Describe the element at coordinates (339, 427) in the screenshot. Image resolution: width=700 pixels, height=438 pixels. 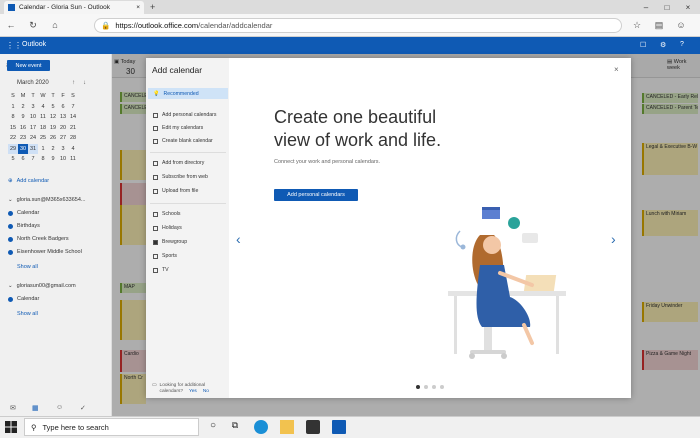
I see `mail-app-icon` at that location.